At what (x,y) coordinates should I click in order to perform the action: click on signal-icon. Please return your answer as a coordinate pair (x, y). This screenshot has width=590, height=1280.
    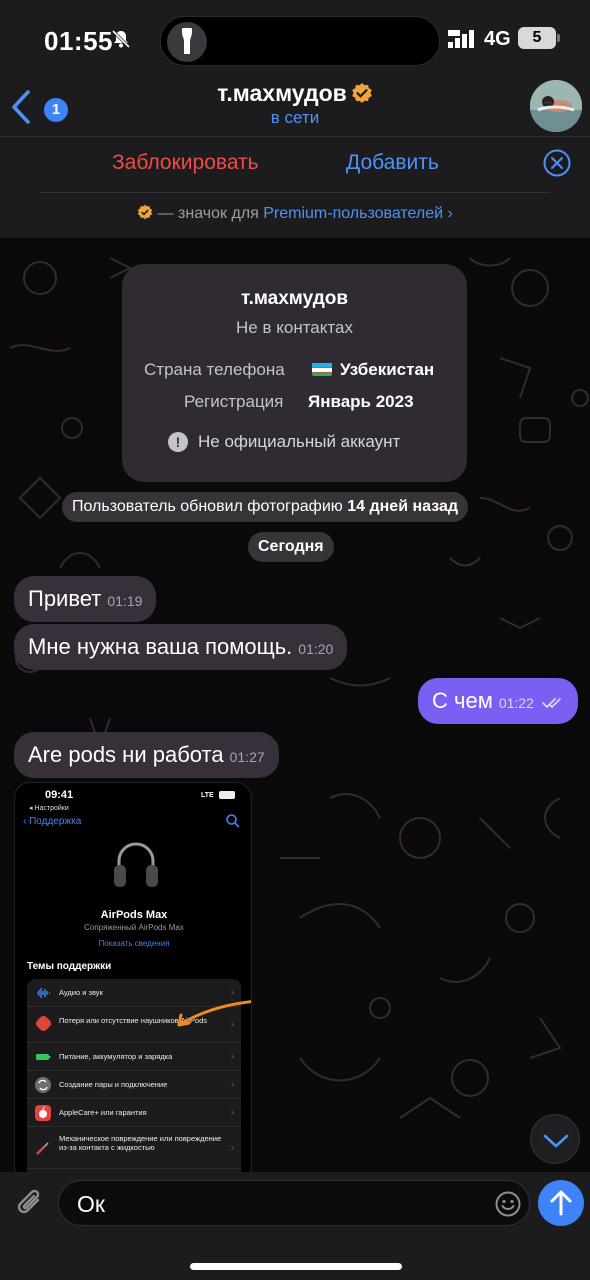
    Looking at the image, I should click on (461, 39).